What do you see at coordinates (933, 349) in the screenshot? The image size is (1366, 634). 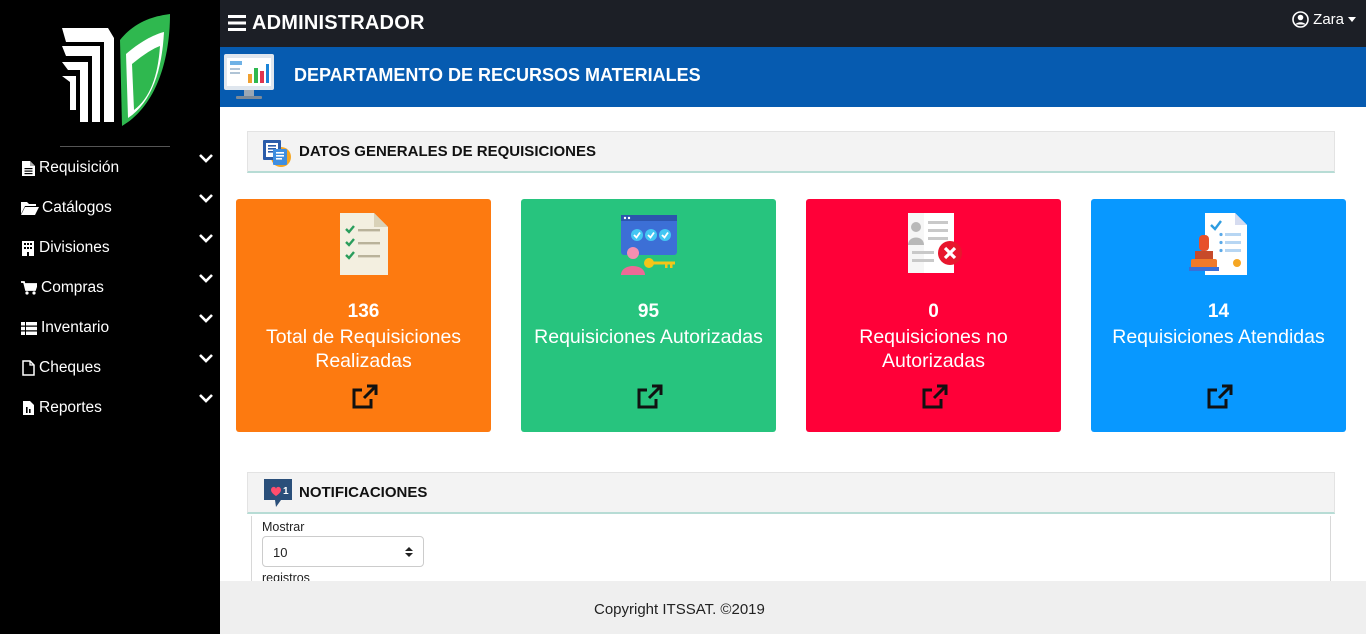 I see `card-label: Requisiciones no Autorizadas` at bounding box center [933, 349].